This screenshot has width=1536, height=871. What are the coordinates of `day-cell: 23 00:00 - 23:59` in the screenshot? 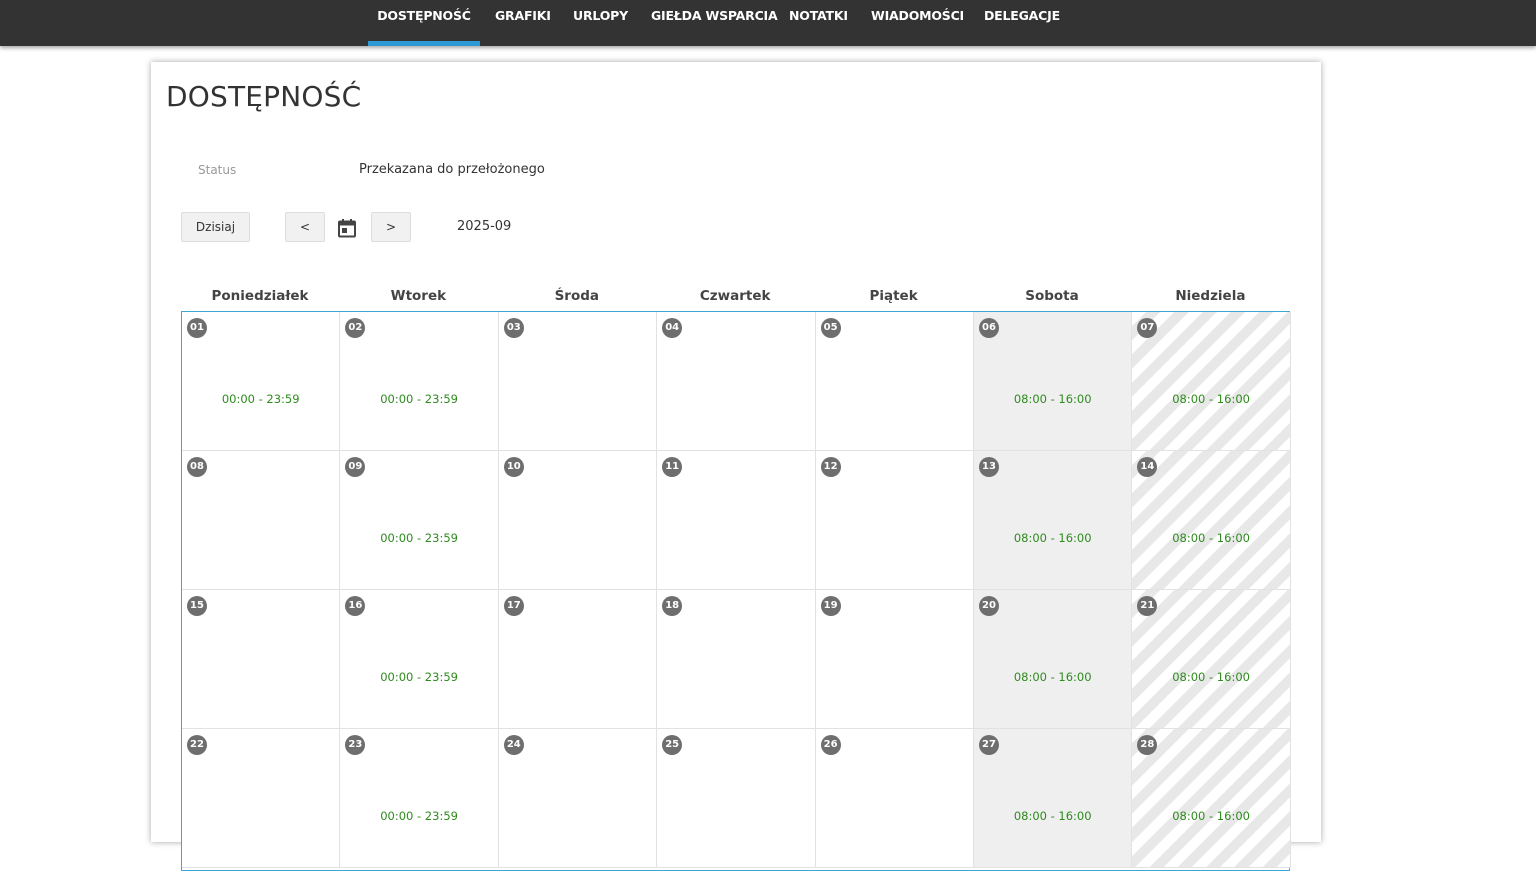 It's located at (419, 798).